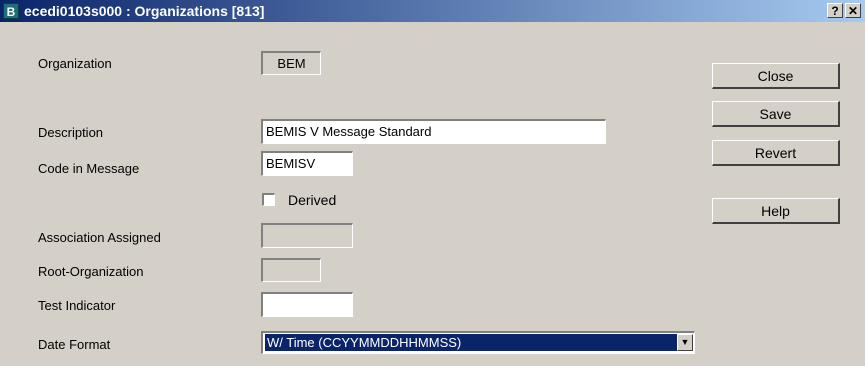 This screenshot has height=366, width=865. Describe the element at coordinates (471, 342) in the screenshot. I see `date-format-value: W/ Time (CCYYMMDDHHMMSS)` at that location.